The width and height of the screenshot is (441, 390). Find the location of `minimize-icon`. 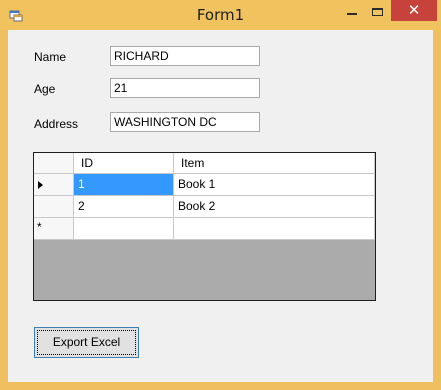

minimize-icon is located at coordinates (352, 14).